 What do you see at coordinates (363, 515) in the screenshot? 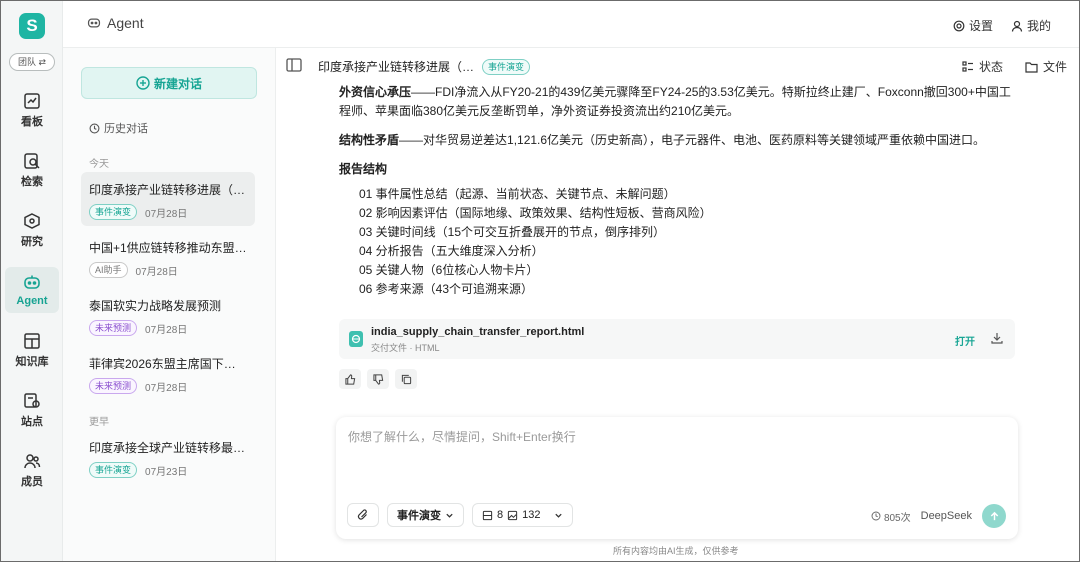
I see `attach-button` at bounding box center [363, 515].